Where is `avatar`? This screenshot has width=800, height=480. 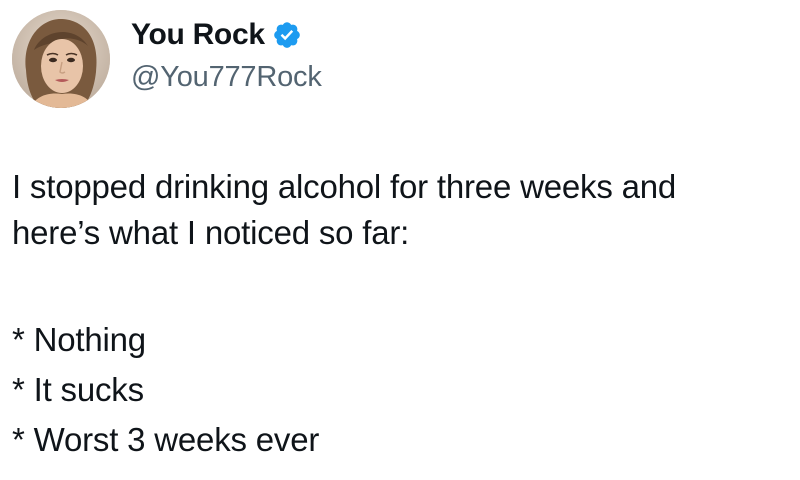
avatar is located at coordinates (61, 59).